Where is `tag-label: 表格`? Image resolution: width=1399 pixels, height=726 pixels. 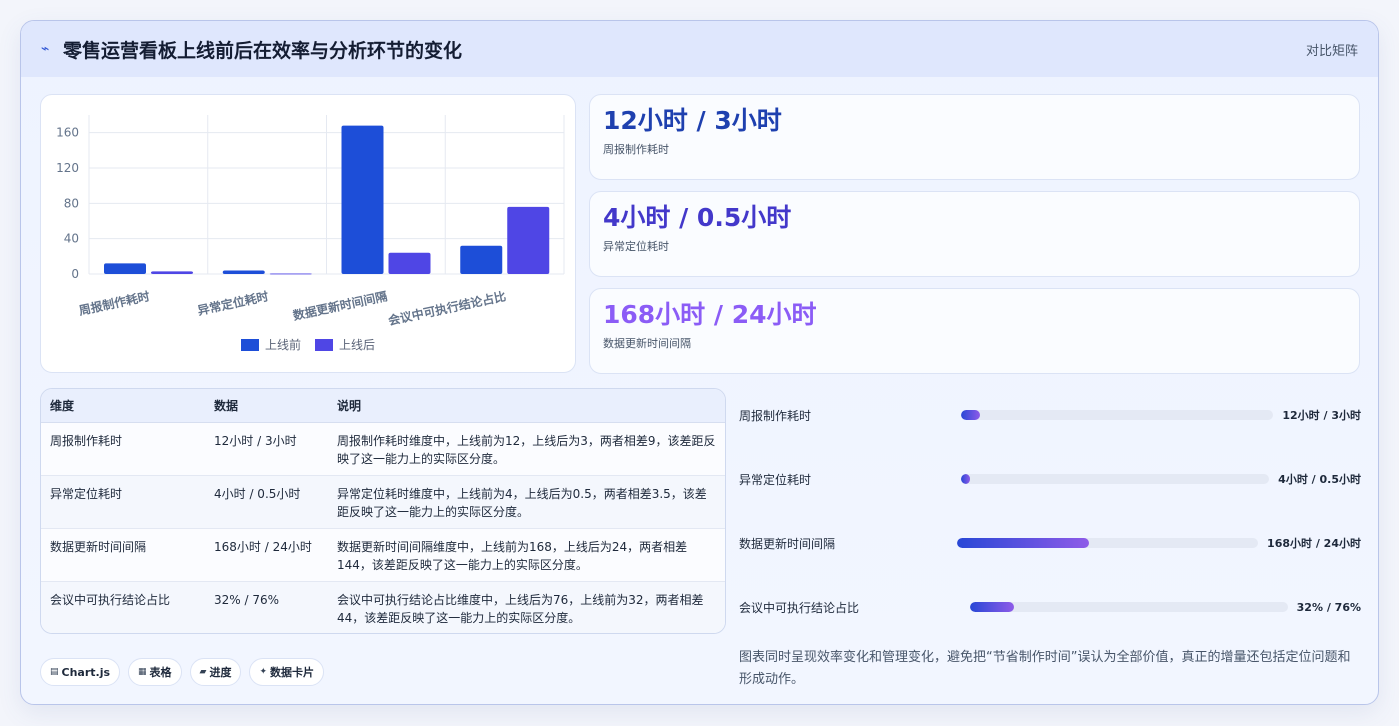 tag-label: 表格 is located at coordinates (160, 672).